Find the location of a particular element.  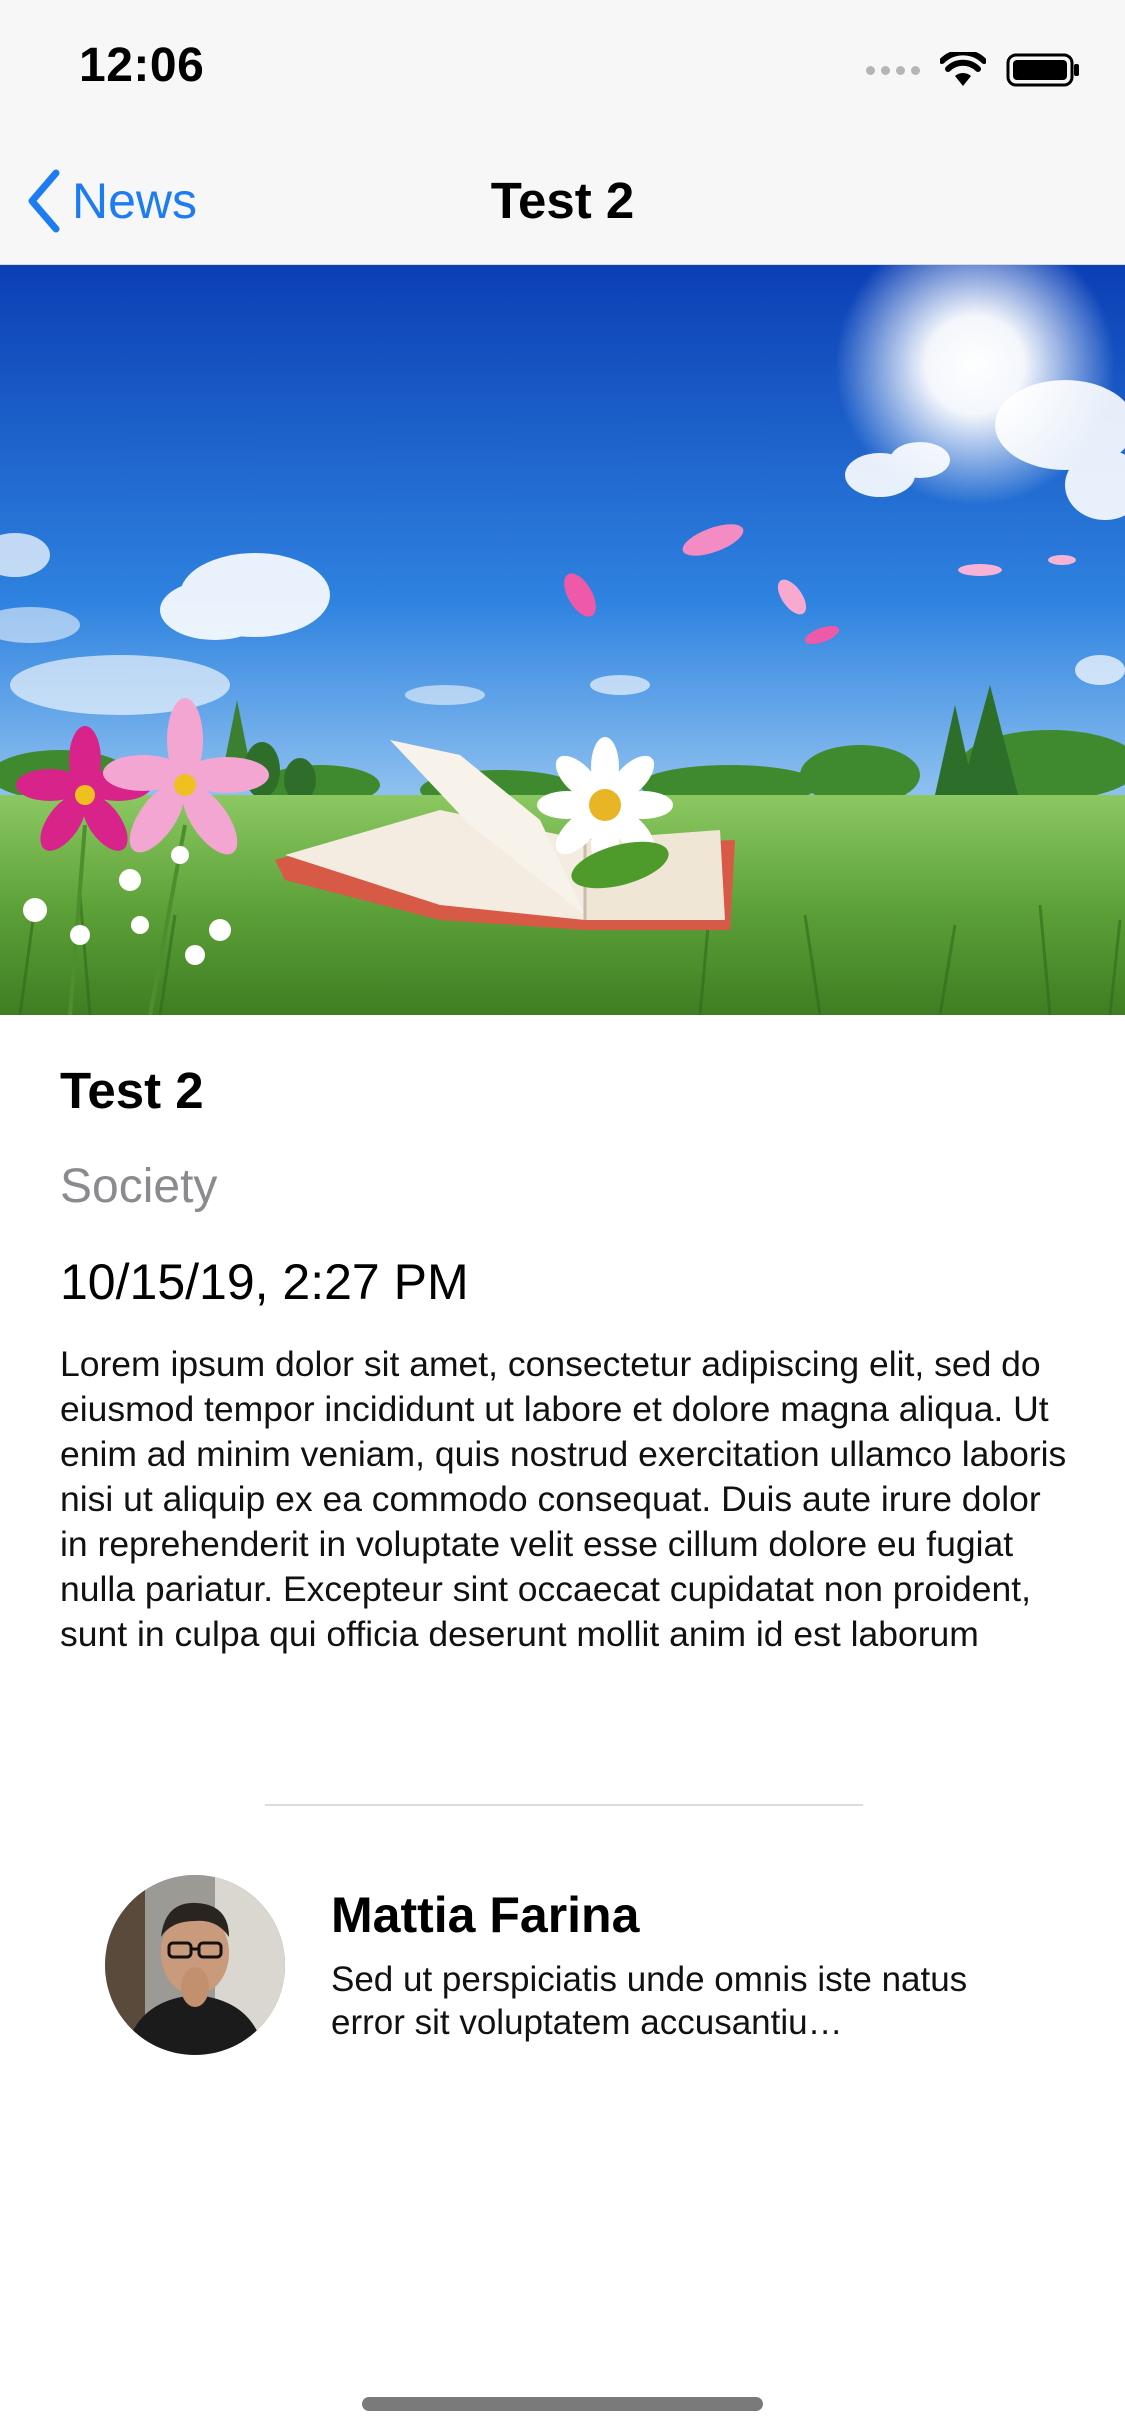

avatar is located at coordinates (195, 1965).